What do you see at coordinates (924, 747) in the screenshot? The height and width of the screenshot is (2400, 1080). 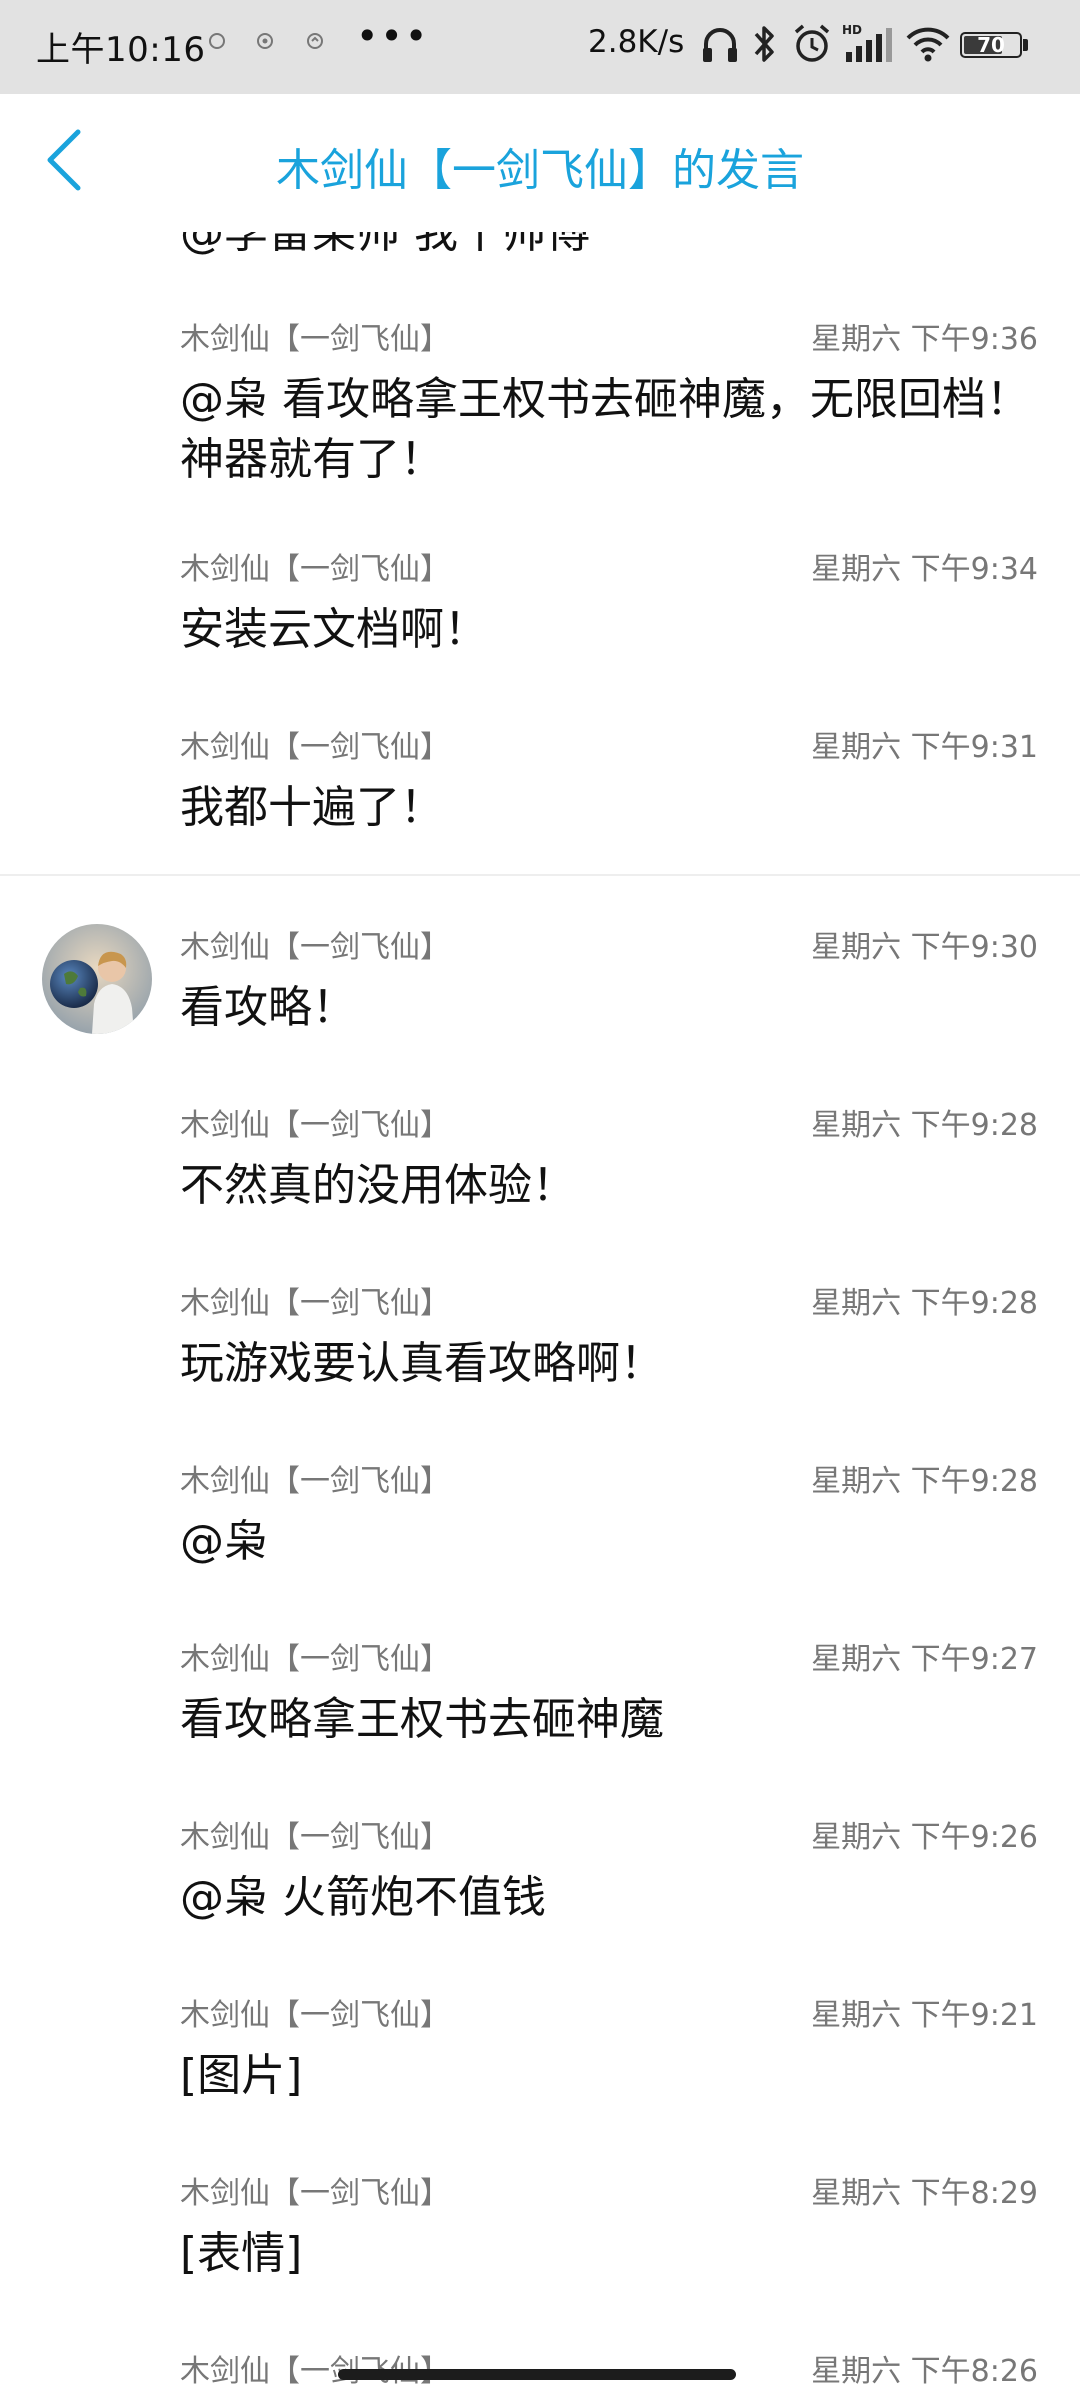 I see `message-time: 星期六 下午9:31` at bounding box center [924, 747].